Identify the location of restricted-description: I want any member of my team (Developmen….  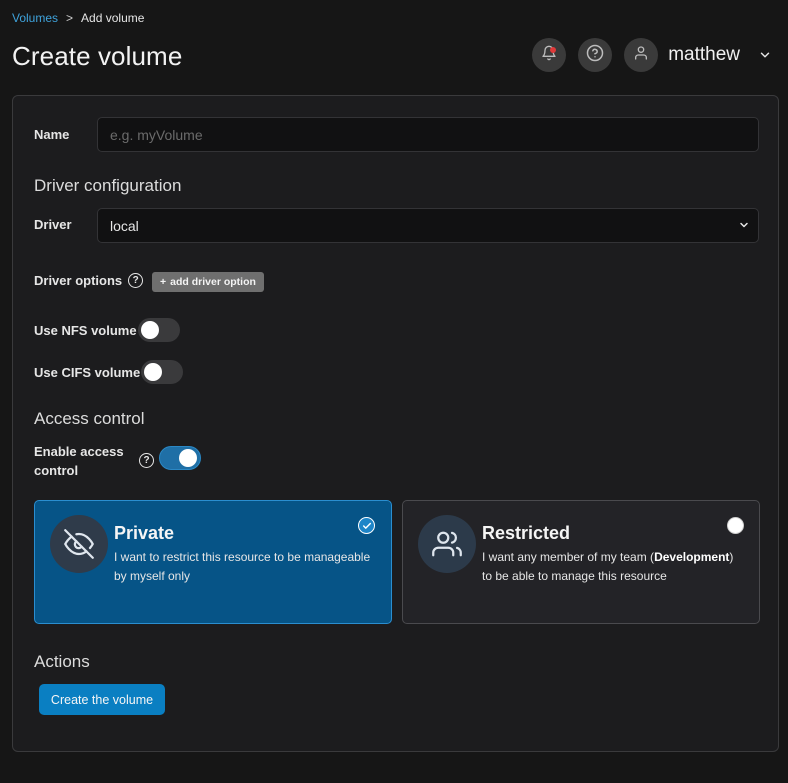
(612, 567).